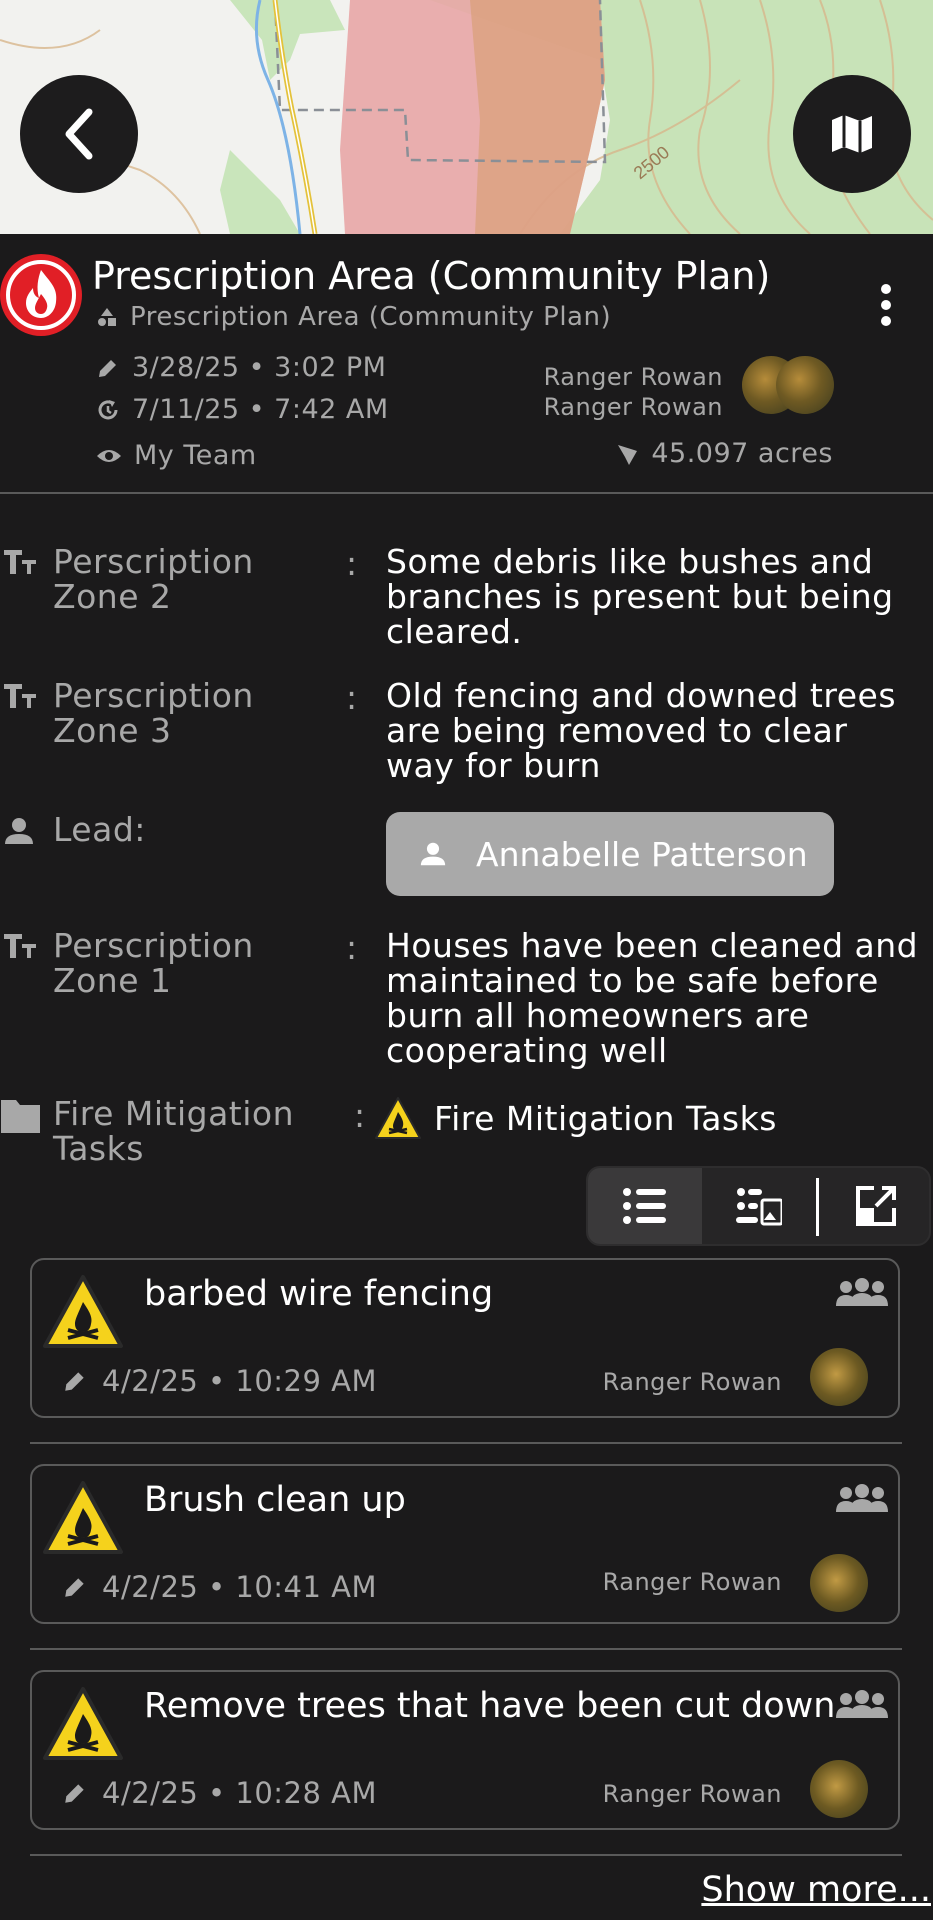  I want to click on lead-name: Annabelle Patterson, so click(642, 854).